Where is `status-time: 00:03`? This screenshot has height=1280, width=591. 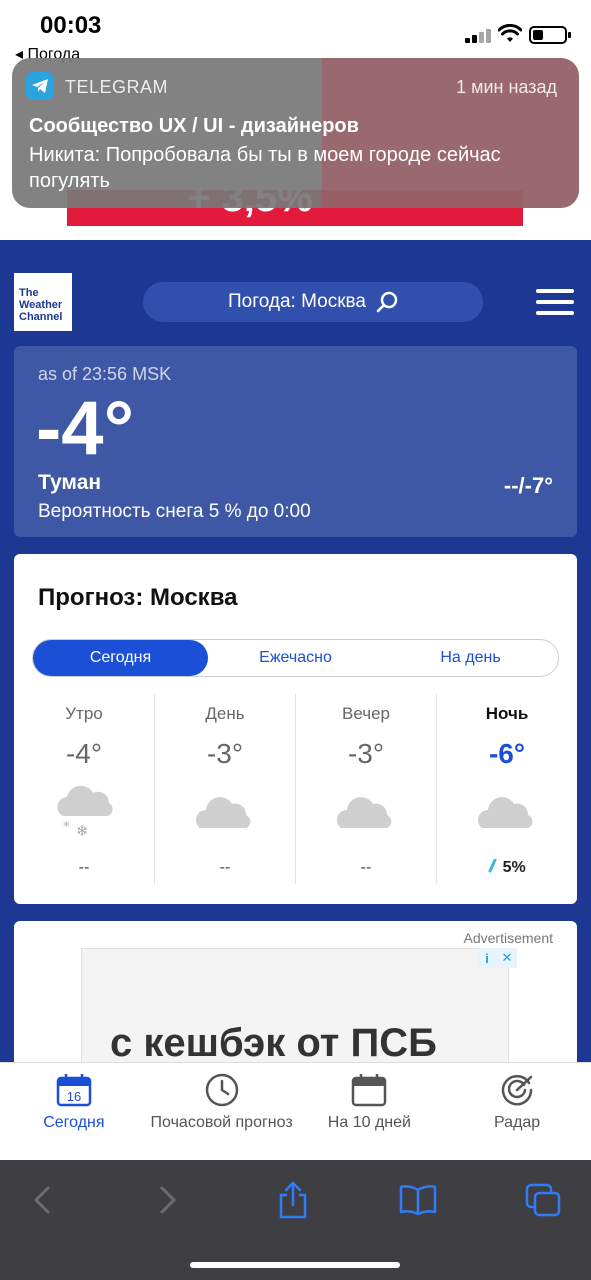
status-time: 00:03 is located at coordinates (71, 25).